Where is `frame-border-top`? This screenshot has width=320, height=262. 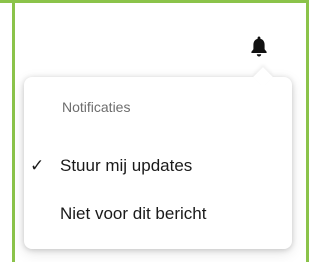
frame-border-top is located at coordinates (154, 1).